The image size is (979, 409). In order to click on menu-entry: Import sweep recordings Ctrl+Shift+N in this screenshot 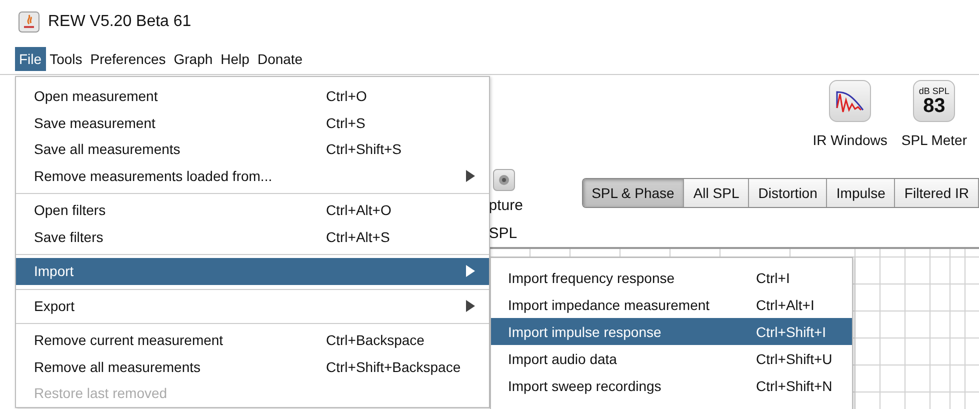, I will do `click(671, 385)`.